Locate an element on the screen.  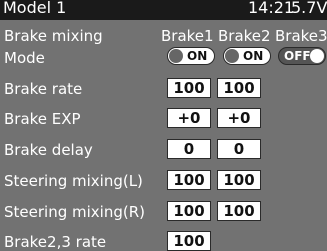
column-brake1: Brake1 is located at coordinates (187, 36).